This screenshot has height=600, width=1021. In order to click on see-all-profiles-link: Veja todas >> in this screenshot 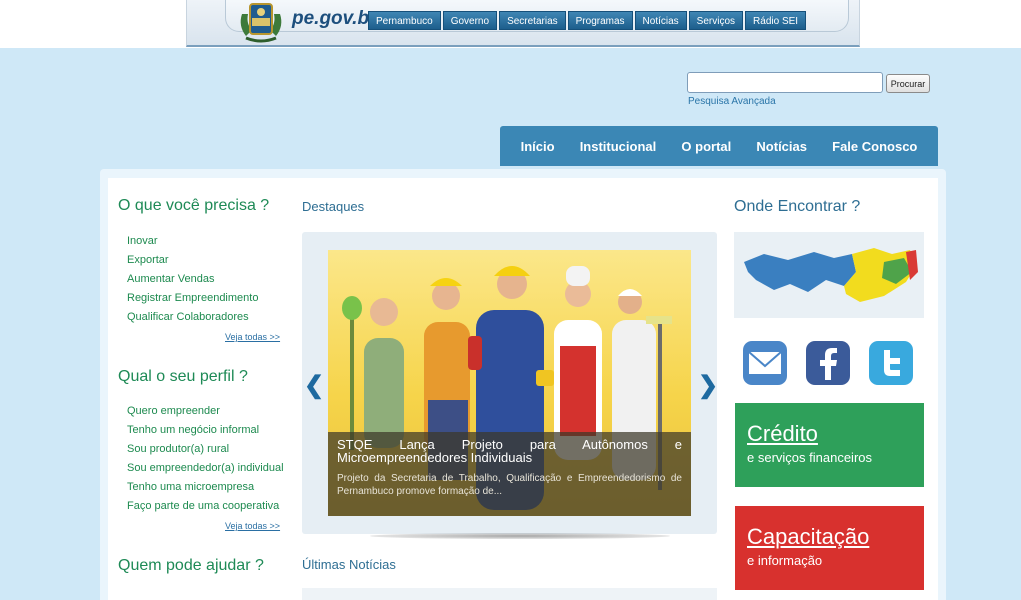, I will do `click(252, 526)`.